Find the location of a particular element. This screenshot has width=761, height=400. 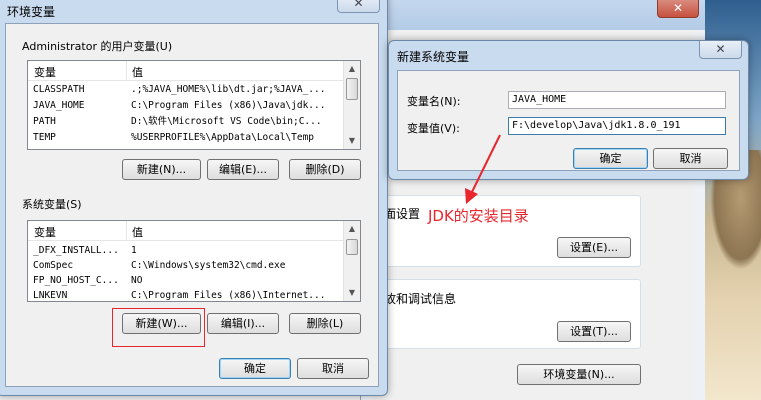

dialog-title: 新建系统变量 is located at coordinates (433, 57).